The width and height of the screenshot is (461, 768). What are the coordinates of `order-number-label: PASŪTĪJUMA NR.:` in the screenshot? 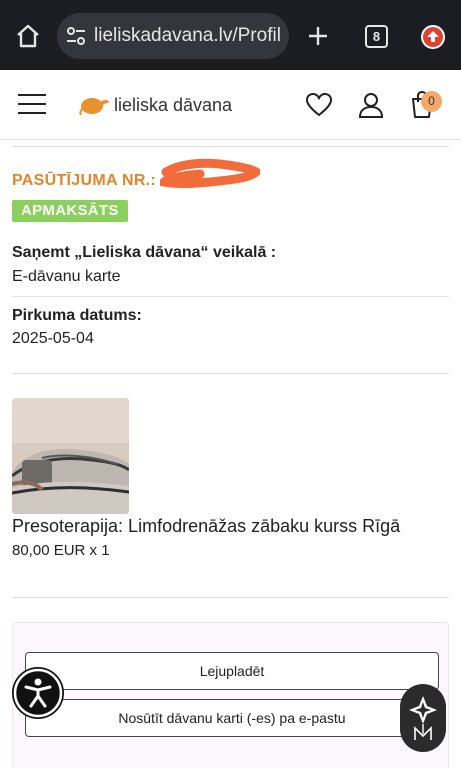 It's located at (84, 180).